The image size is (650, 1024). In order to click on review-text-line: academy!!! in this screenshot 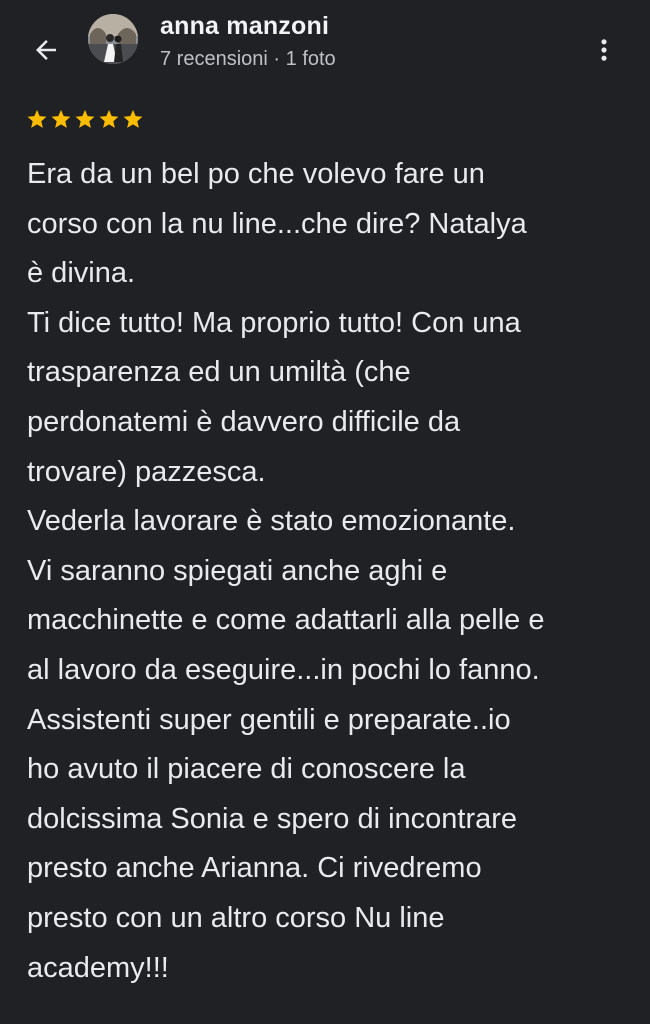, I will do `click(98, 967)`.